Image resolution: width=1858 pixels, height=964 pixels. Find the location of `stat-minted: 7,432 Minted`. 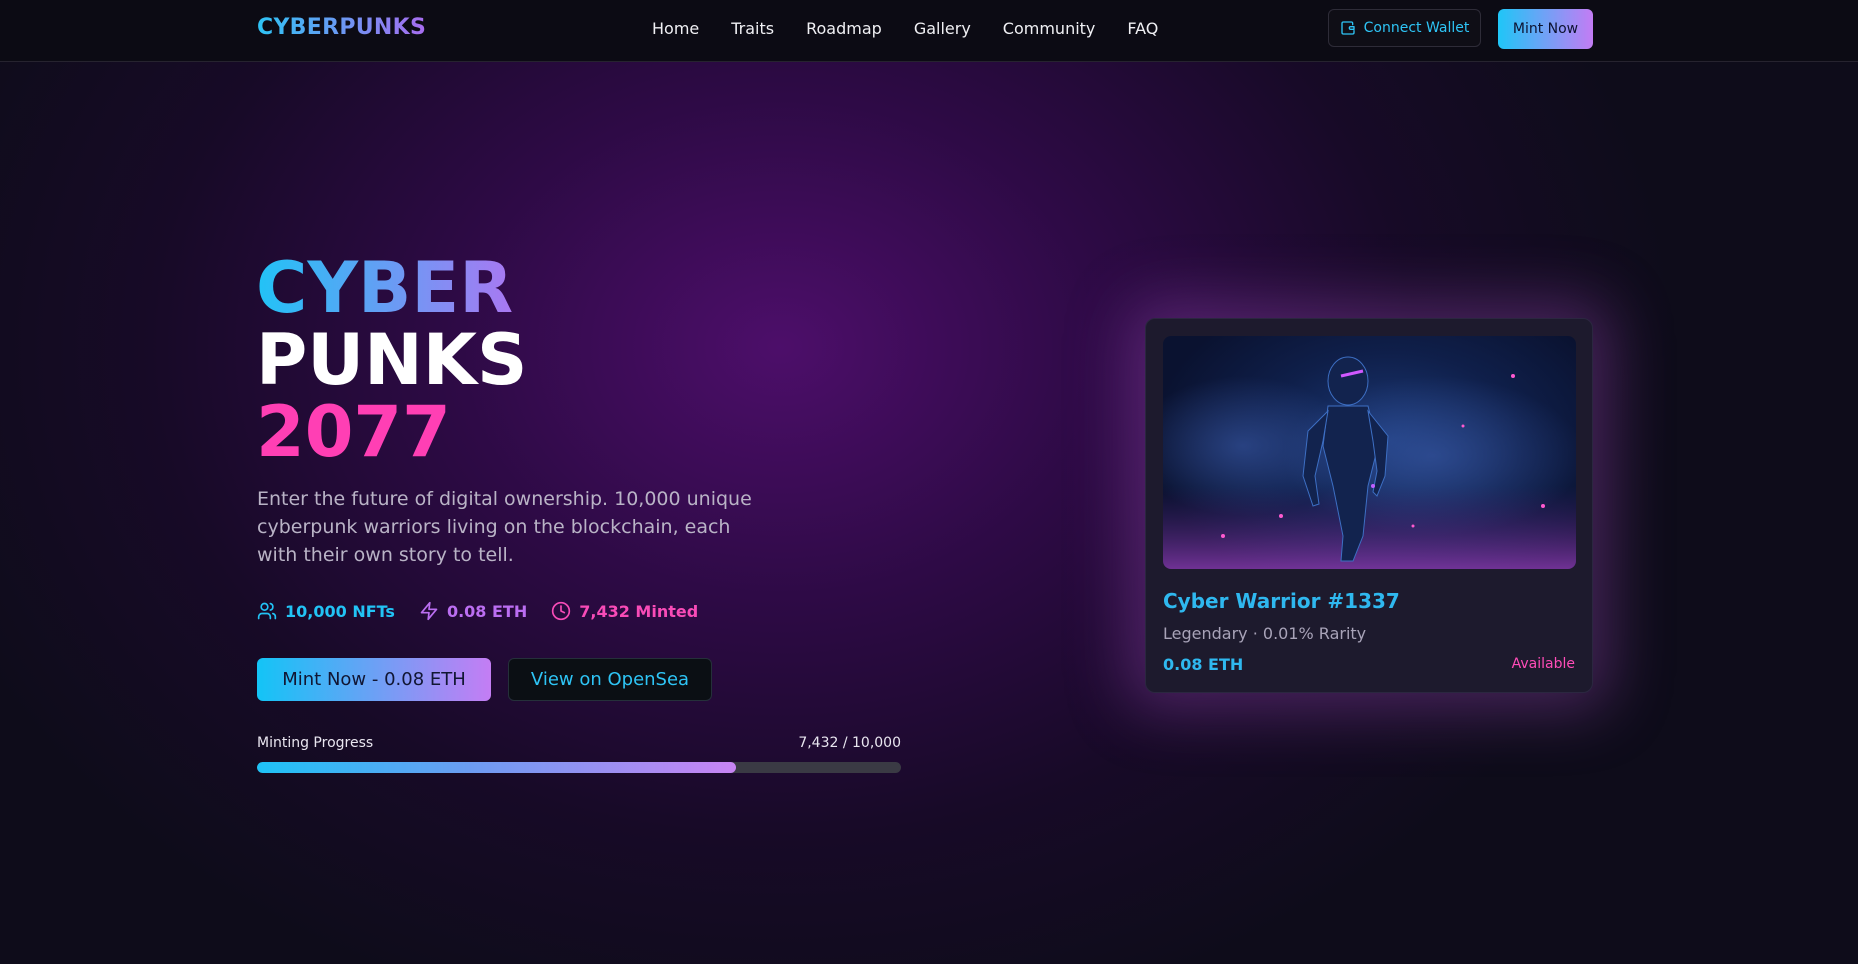

stat-minted: 7,432 Minted is located at coordinates (624, 611).